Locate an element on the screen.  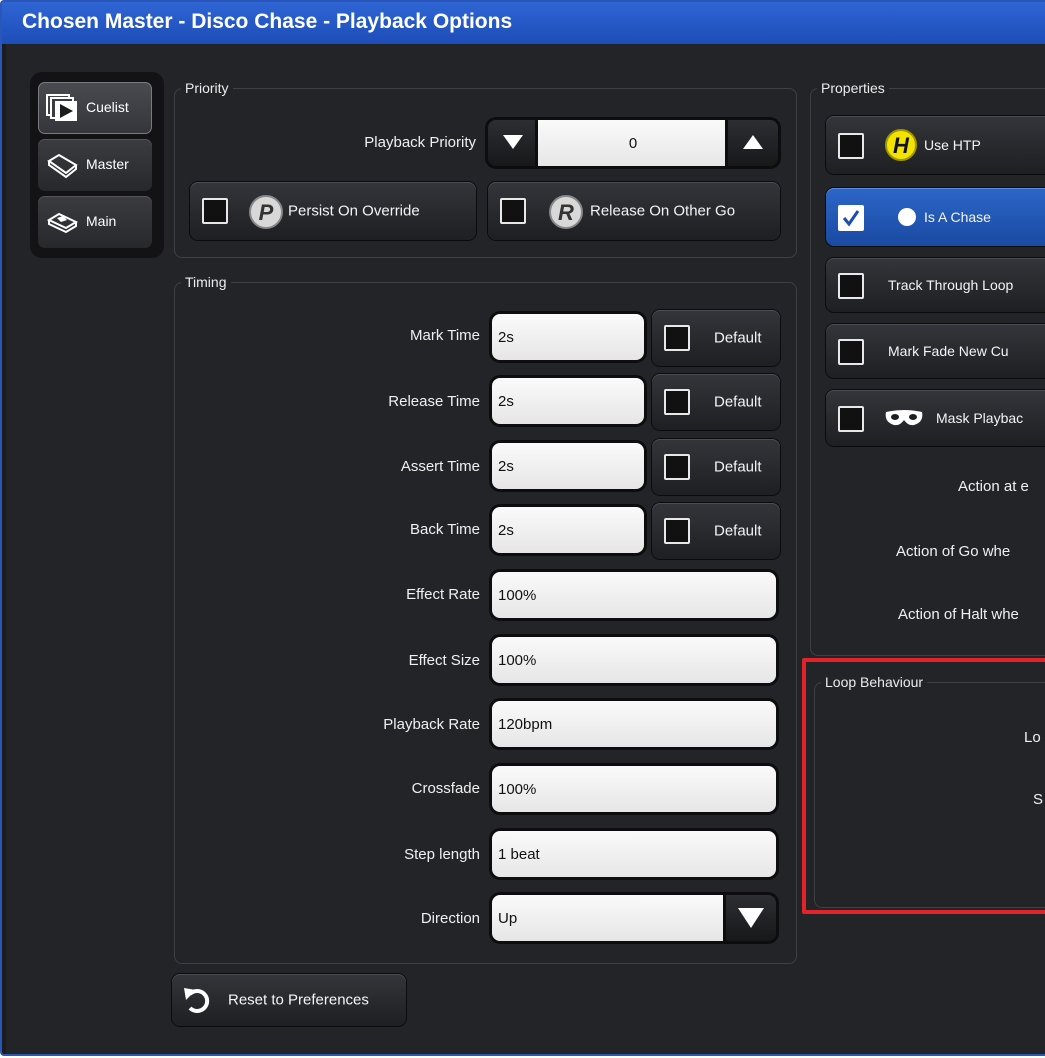
use-htp-button: H Use HTP is located at coordinates (935, 145).